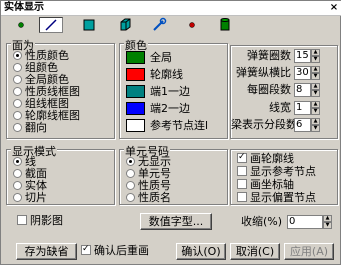 This screenshot has height=265, width=341. Describe the element at coordinates (269, 55) in the screenshot. I see `spring-coils-label: 弹簧圈数` at that location.